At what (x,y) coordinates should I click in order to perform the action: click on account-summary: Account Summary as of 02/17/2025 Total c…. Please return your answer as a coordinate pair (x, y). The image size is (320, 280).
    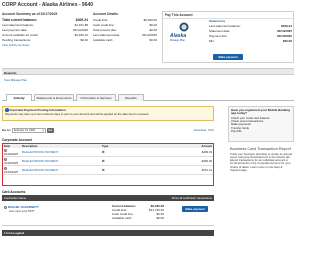
    Looking at the image, I should click on (45, 37).